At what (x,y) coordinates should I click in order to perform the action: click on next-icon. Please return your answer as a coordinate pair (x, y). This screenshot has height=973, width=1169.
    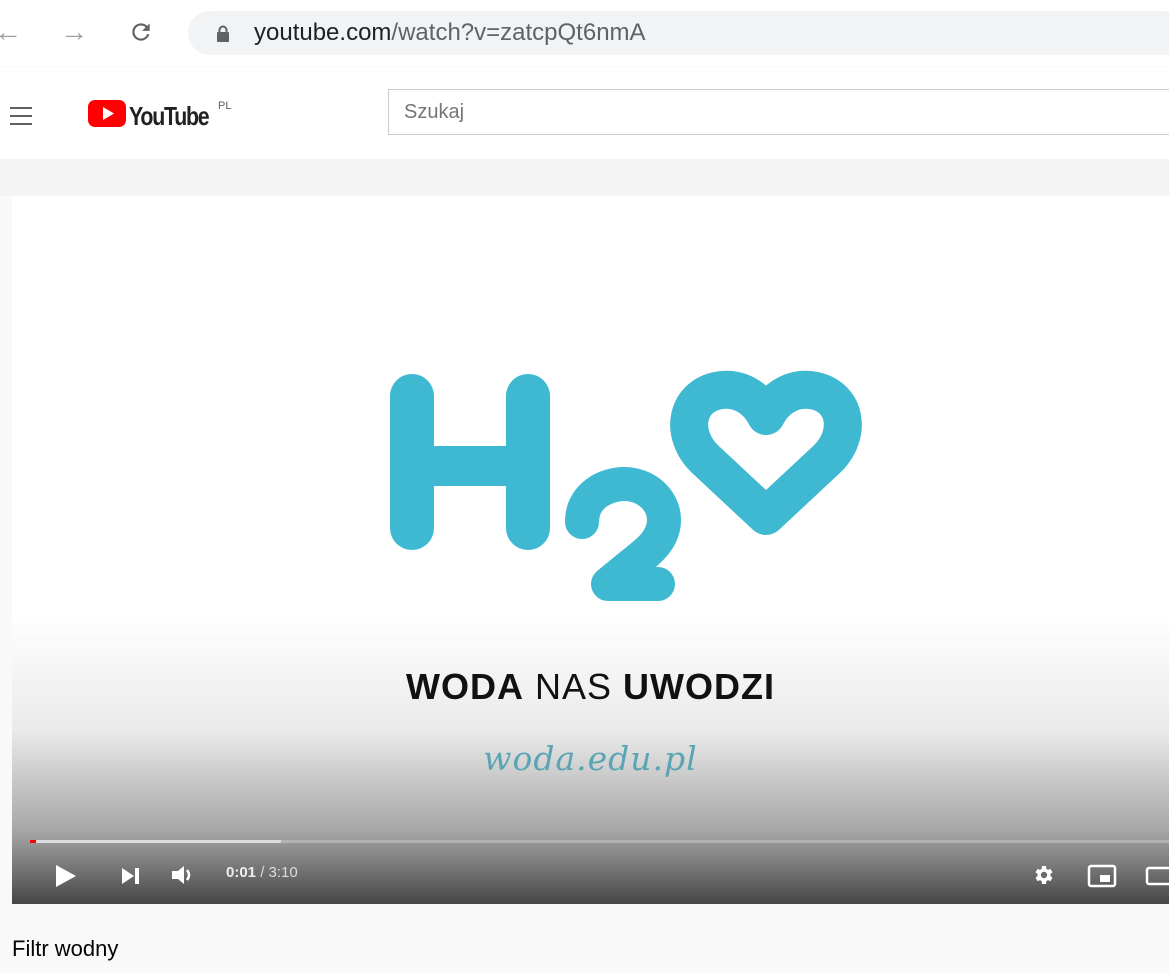
    Looking at the image, I should click on (131, 878).